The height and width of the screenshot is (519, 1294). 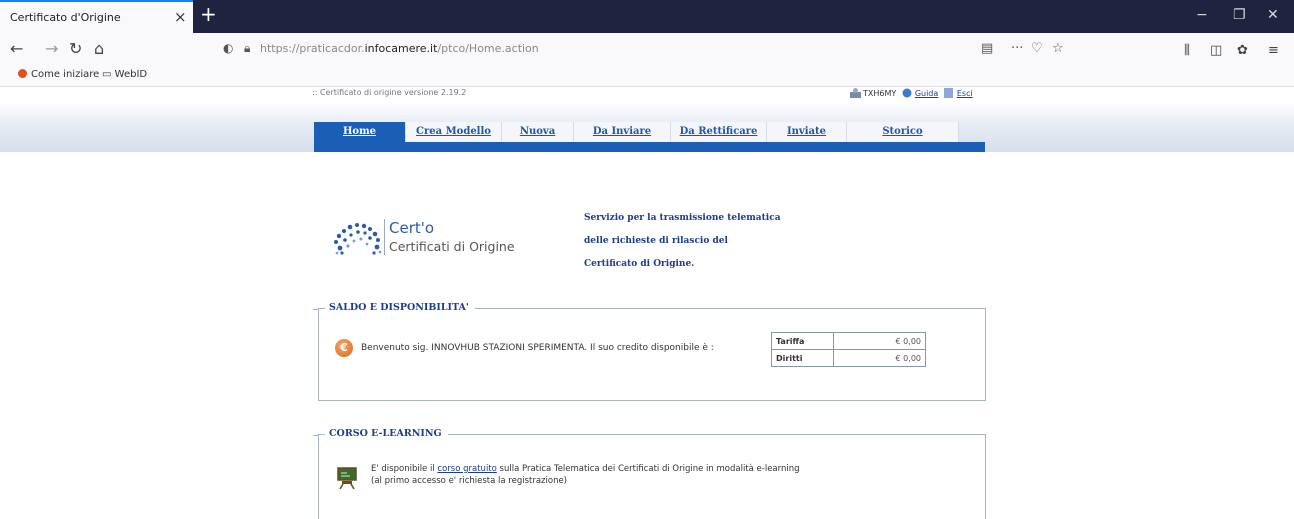 I want to click on home-icon: ⌂, so click(x=99, y=49).